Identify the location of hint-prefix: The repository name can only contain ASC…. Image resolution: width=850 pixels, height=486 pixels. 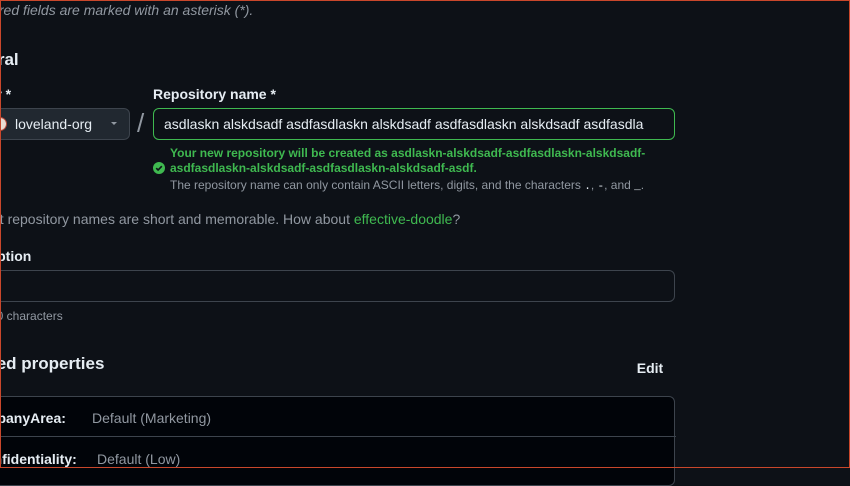
(377, 185).